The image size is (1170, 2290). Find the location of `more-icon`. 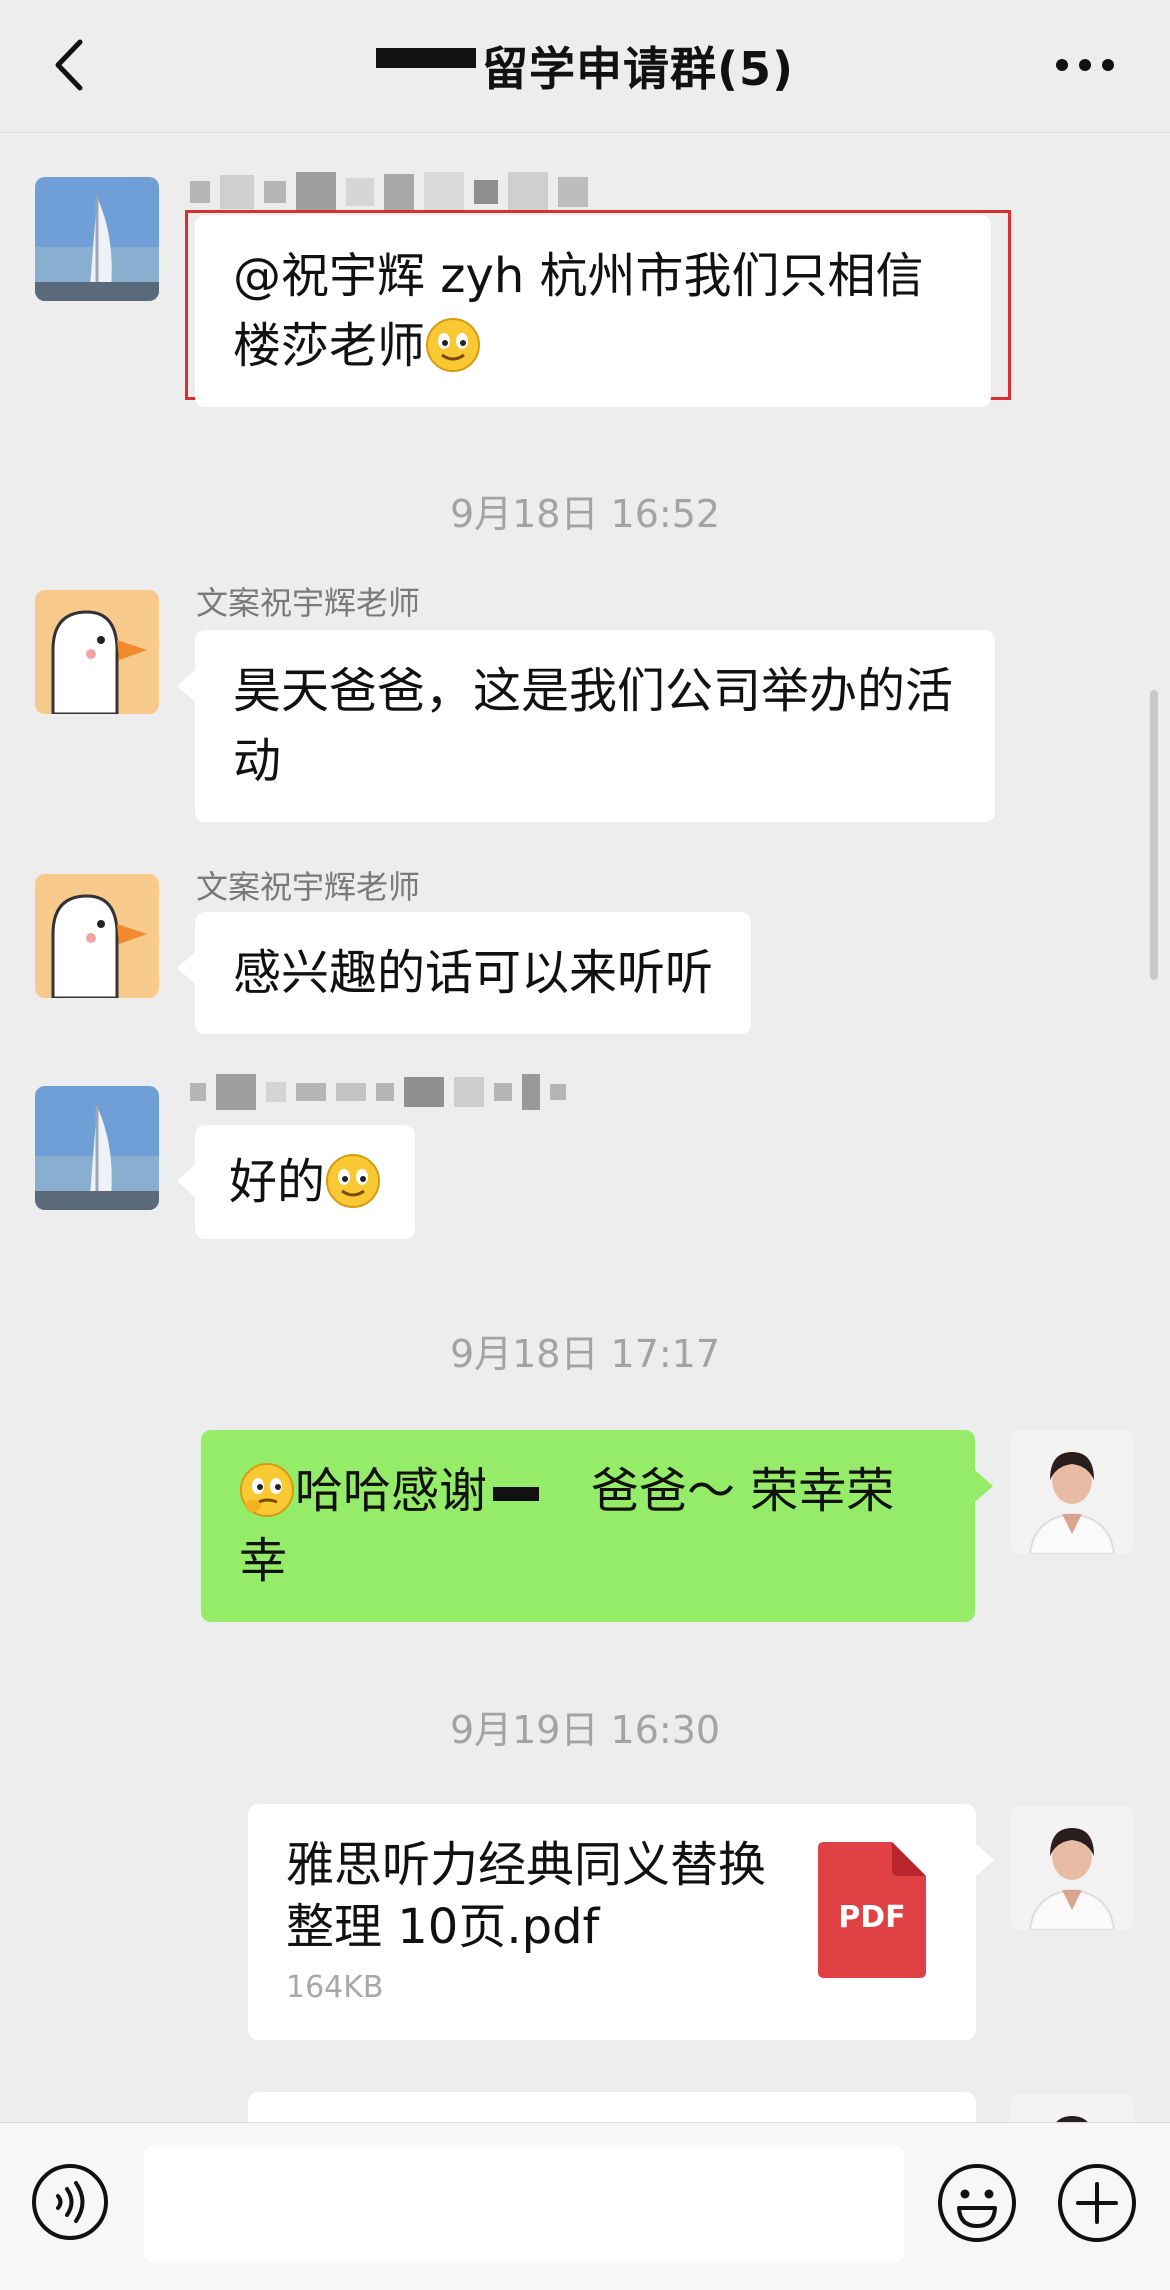

more-icon is located at coordinates (1085, 65).